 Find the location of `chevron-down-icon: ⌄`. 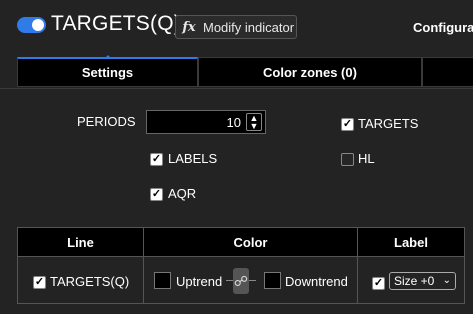

chevron-down-icon: ⌄ is located at coordinates (446, 280).